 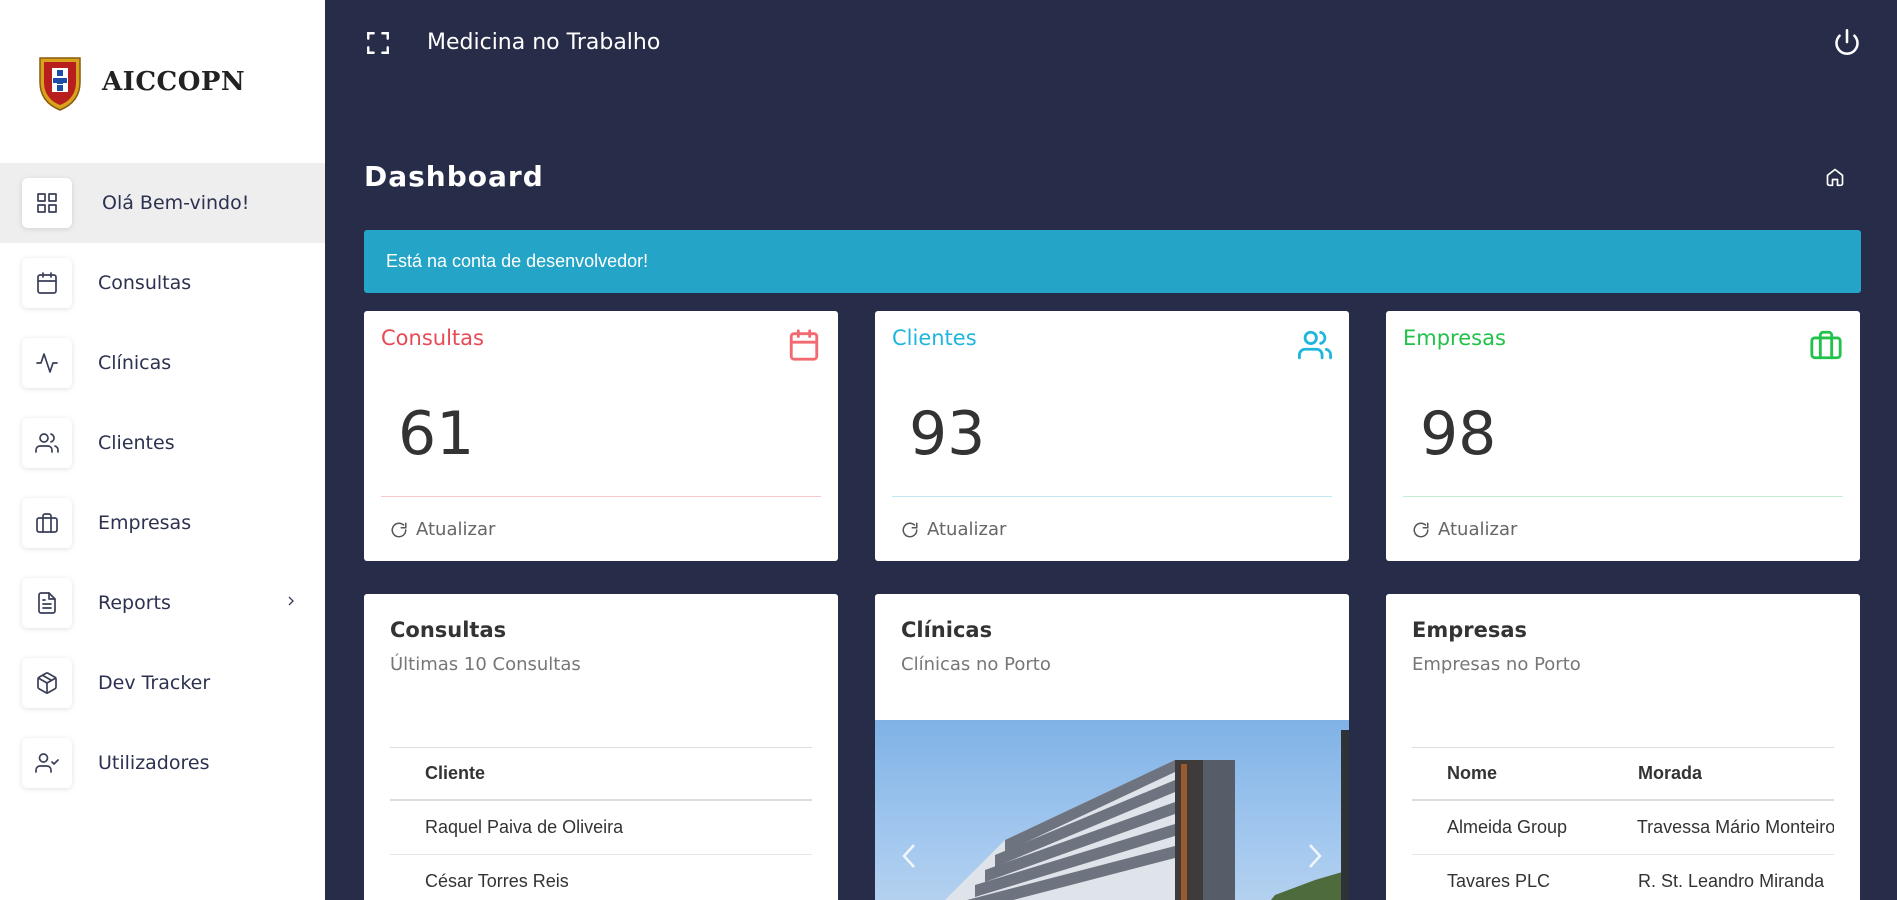 I want to click on table-header: Nome Morada, so click(x=1623, y=774).